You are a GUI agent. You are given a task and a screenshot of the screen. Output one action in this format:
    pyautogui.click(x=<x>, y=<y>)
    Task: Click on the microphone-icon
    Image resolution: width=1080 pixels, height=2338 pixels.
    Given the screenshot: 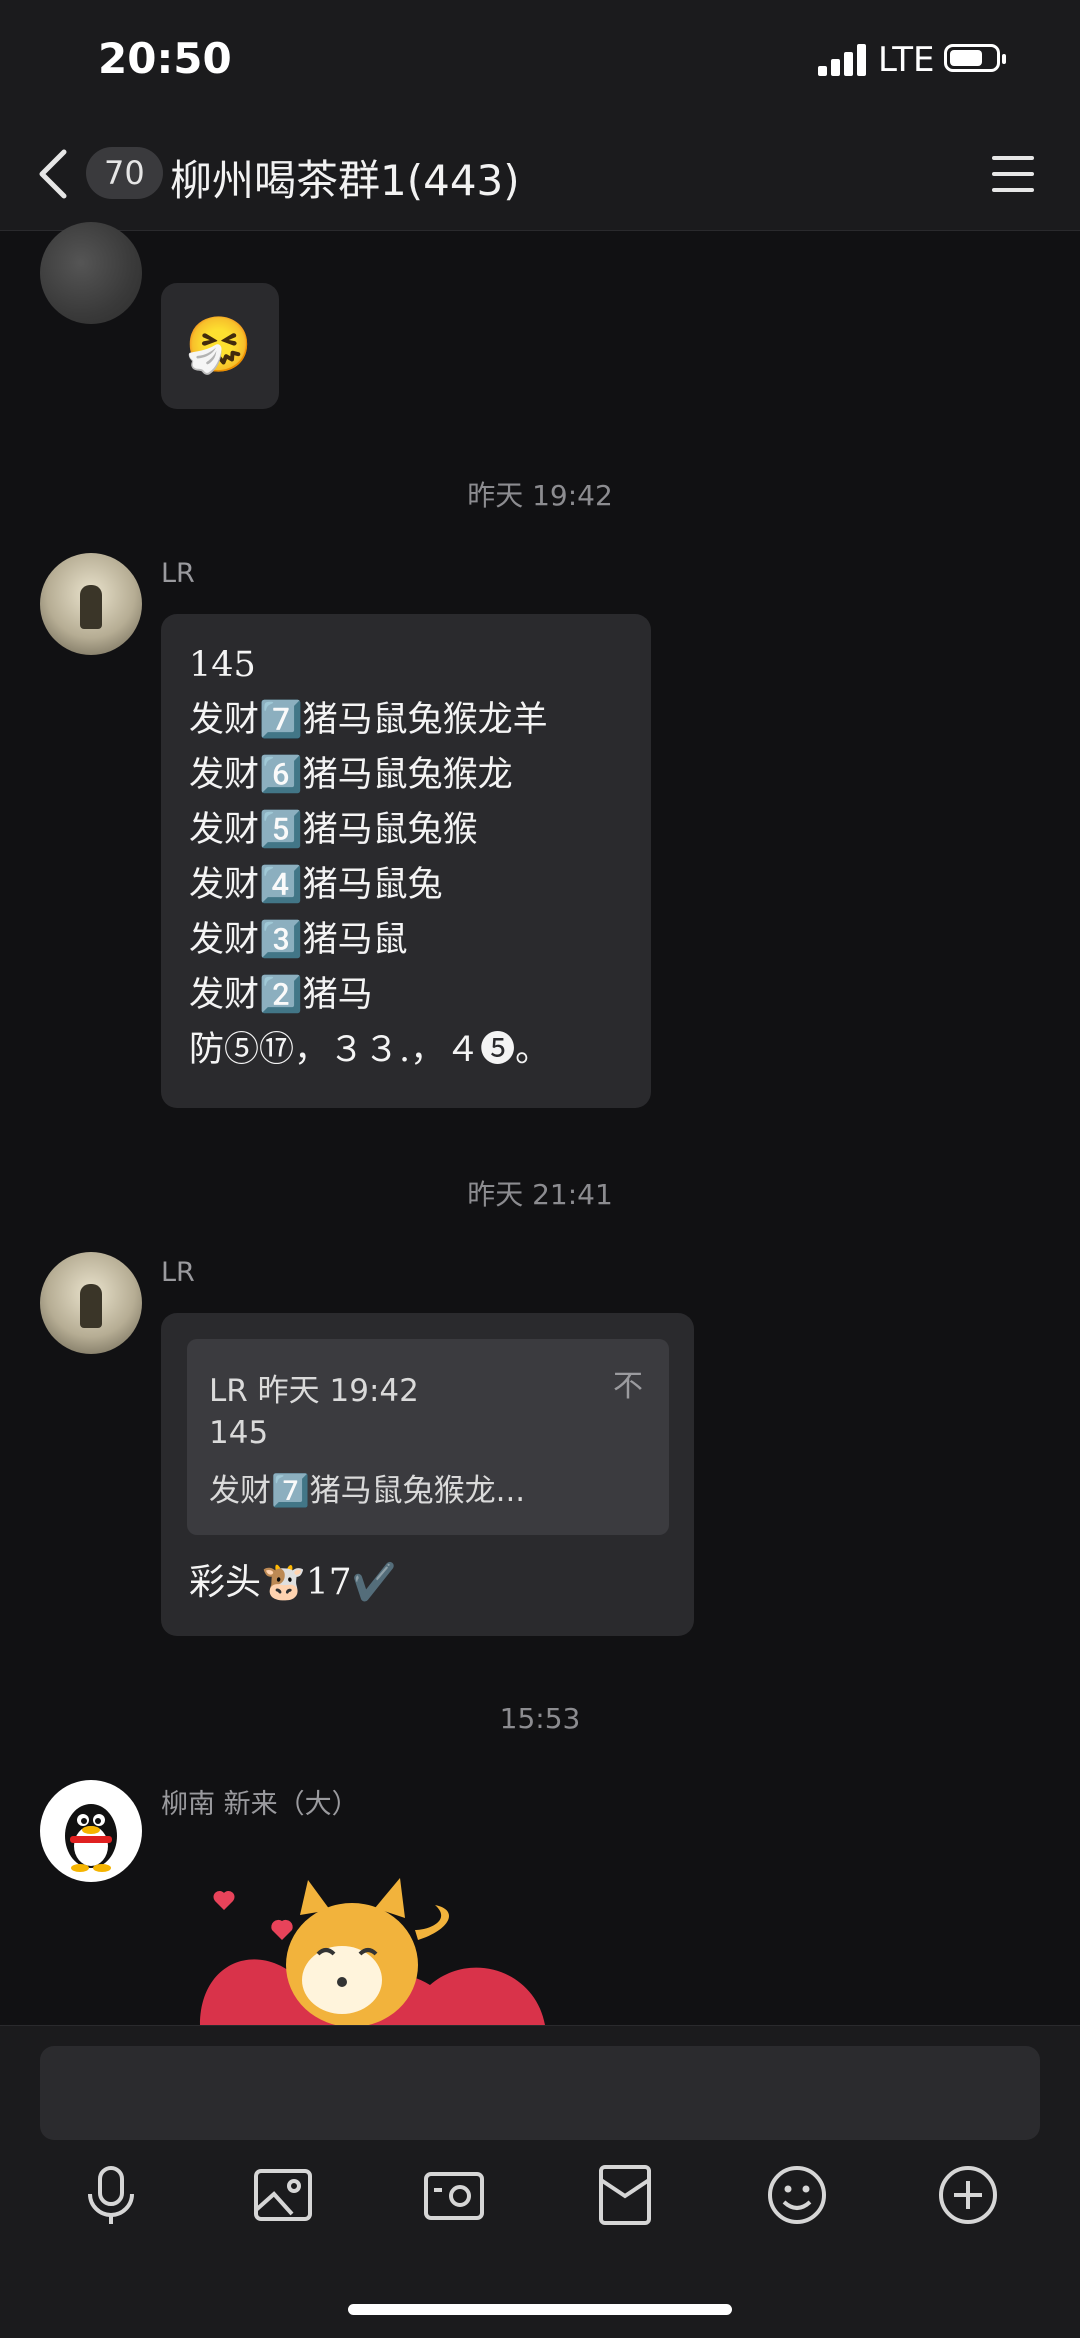 What is the action you would take?
    pyautogui.click(x=111, y=2195)
    